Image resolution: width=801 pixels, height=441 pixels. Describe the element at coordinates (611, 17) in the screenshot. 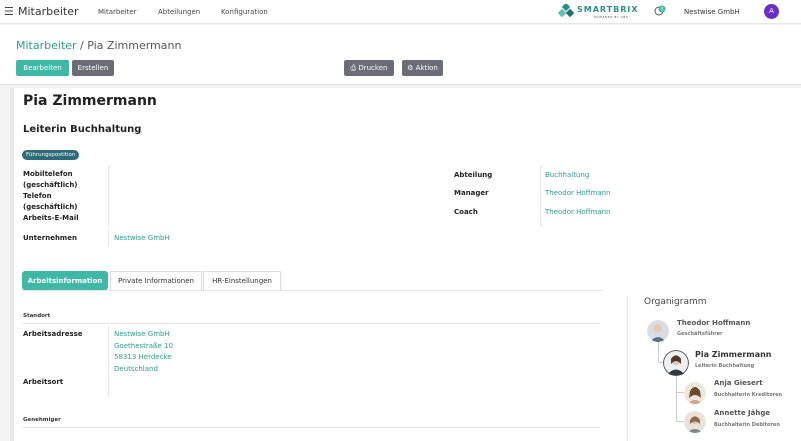

I see `logo-subtext: POWERED BY OBS` at that location.